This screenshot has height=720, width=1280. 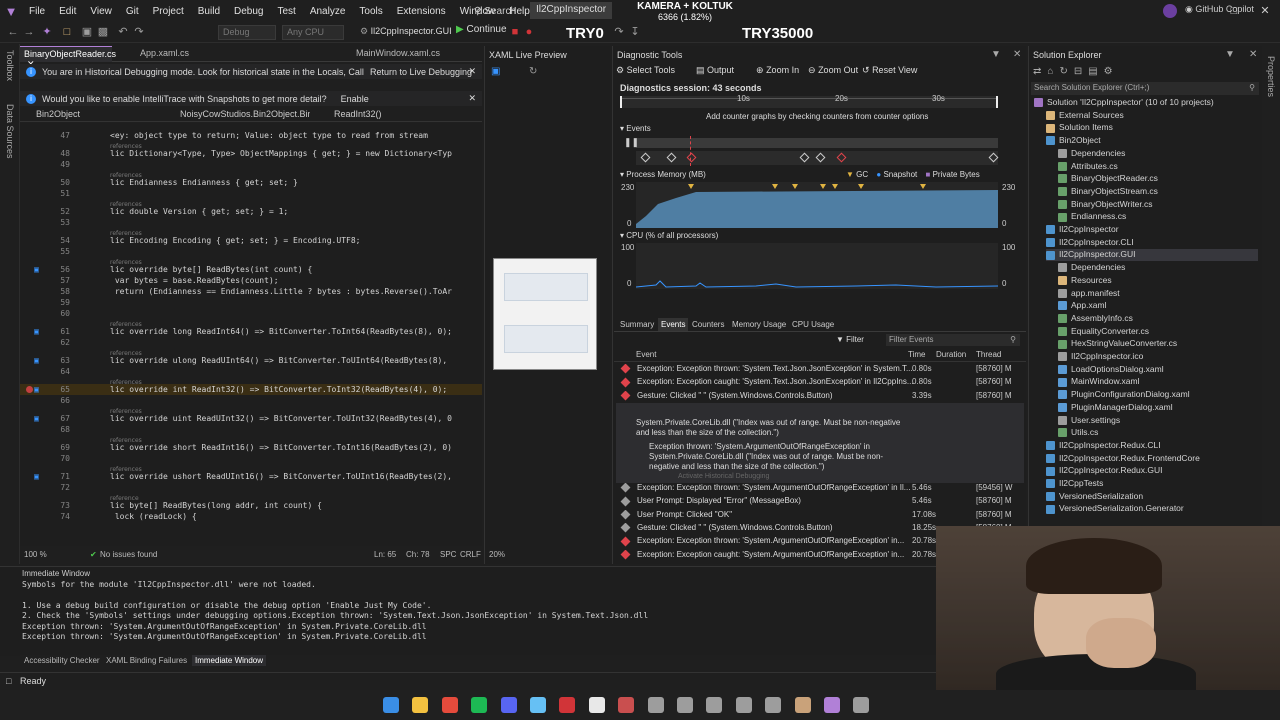 I want to click on tab-accessibility-checker: Accessibility Checker, so click(x=62, y=660).